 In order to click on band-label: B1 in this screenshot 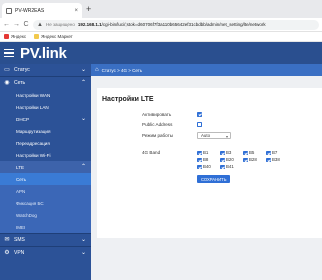, I will do `click(206, 153)`.